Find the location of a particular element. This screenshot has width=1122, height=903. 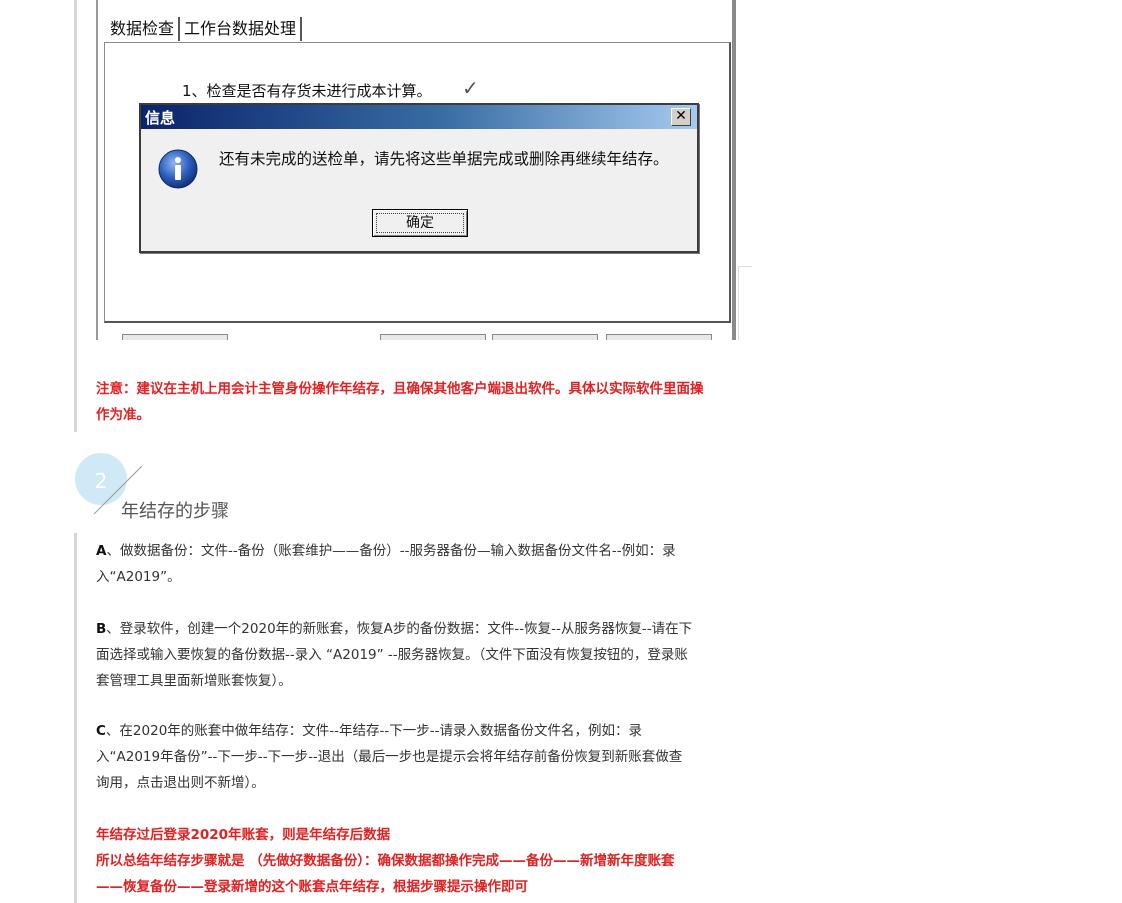

tab-bar: 数据检查 工作台数据处理 is located at coordinates (204, 29).